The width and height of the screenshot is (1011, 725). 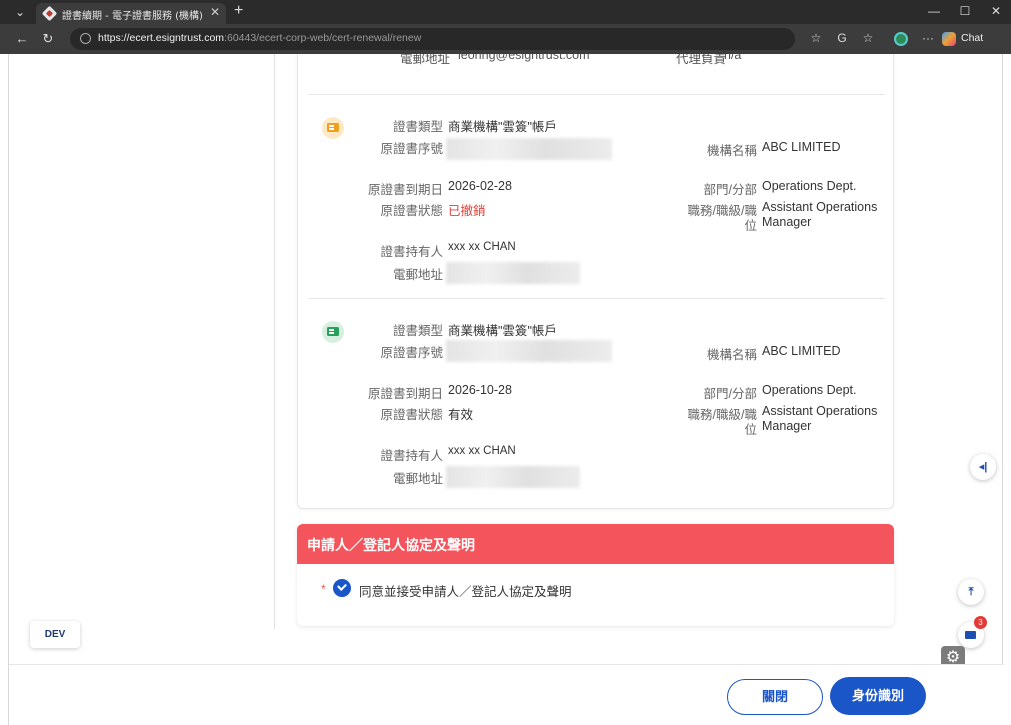 I want to click on certificate-cart-button: 3, so click(x=972, y=632).